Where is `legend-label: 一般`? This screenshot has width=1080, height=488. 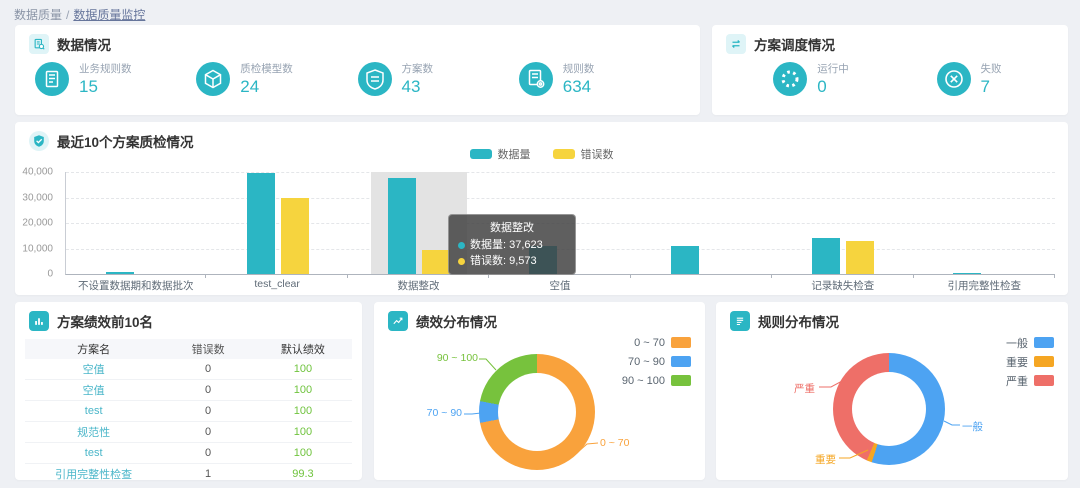
legend-label: 一般 is located at coordinates (1017, 343).